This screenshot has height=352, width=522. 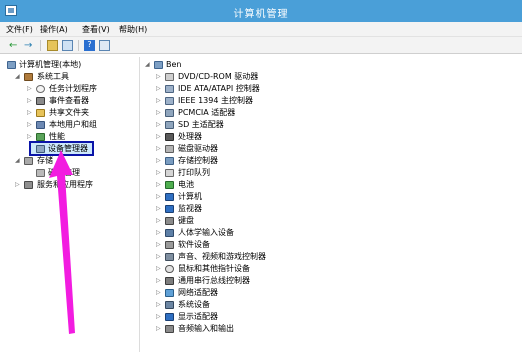 What do you see at coordinates (256, 281) in the screenshot?
I see `device-category: ▷ 通用串行总线控制器` at bounding box center [256, 281].